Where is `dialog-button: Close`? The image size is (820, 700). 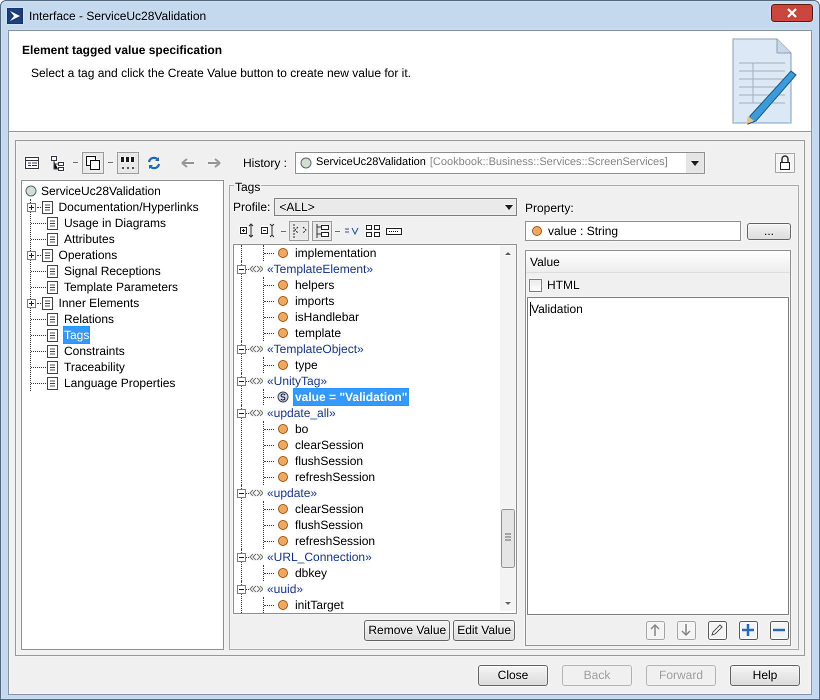
dialog-button: Close is located at coordinates (513, 675).